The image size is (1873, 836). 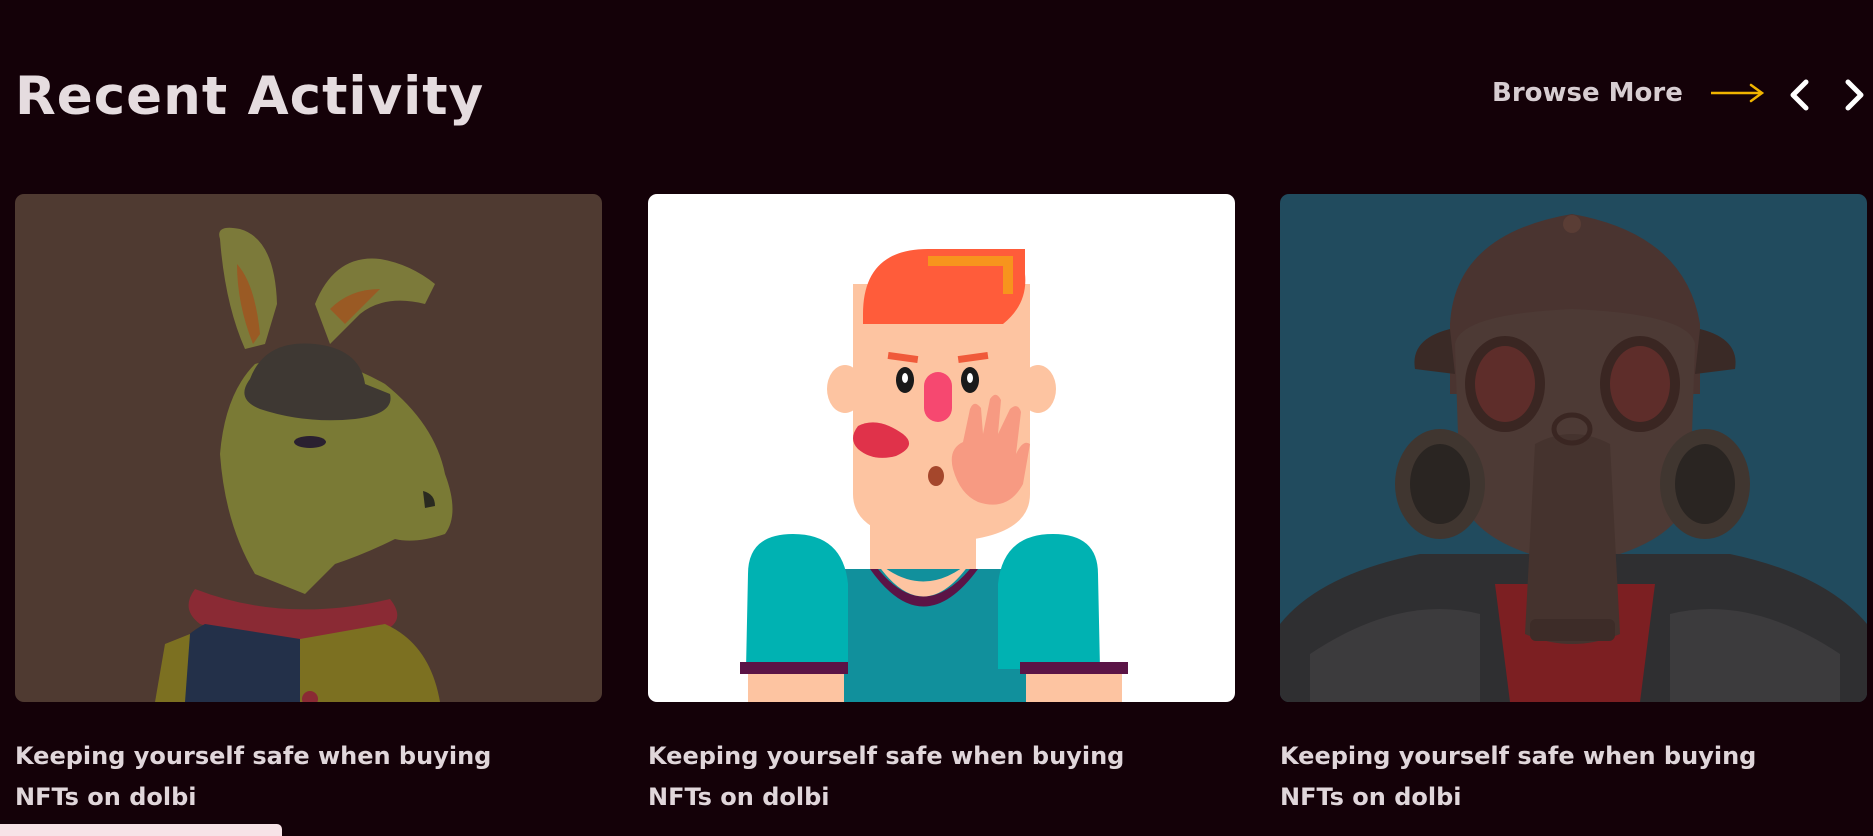 I want to click on browse-more-link: Browse More, so click(x=1628, y=93).